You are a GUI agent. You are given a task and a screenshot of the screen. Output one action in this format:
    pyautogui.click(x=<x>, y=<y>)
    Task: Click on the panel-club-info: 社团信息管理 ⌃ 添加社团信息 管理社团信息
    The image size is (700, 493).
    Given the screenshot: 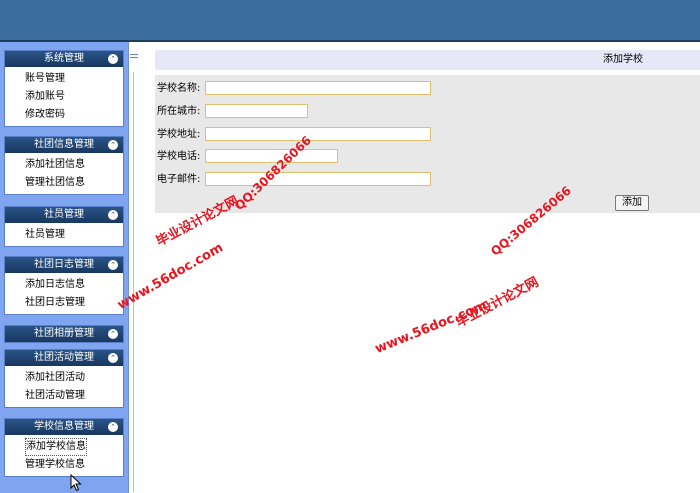 What is the action you would take?
    pyautogui.click(x=64, y=165)
    